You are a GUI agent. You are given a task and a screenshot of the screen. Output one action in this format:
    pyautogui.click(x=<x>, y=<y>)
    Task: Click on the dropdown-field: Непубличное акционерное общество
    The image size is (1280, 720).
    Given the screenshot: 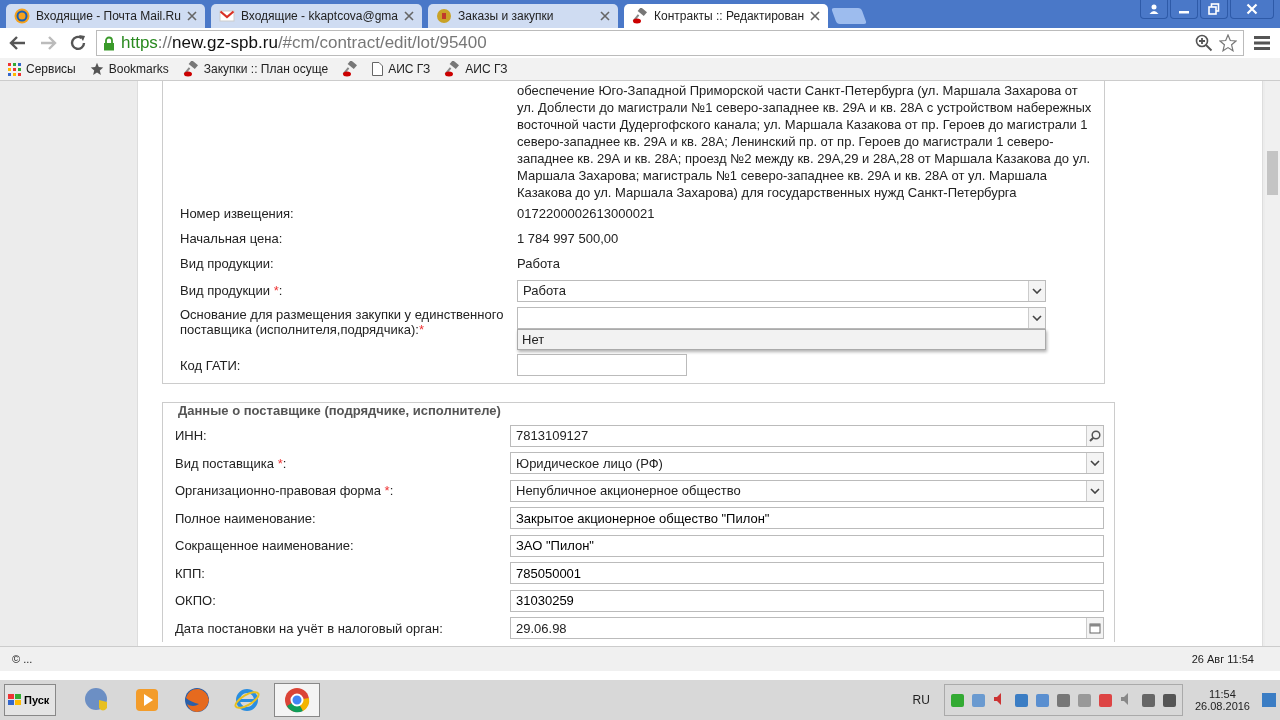 What is the action you would take?
    pyautogui.click(x=807, y=490)
    